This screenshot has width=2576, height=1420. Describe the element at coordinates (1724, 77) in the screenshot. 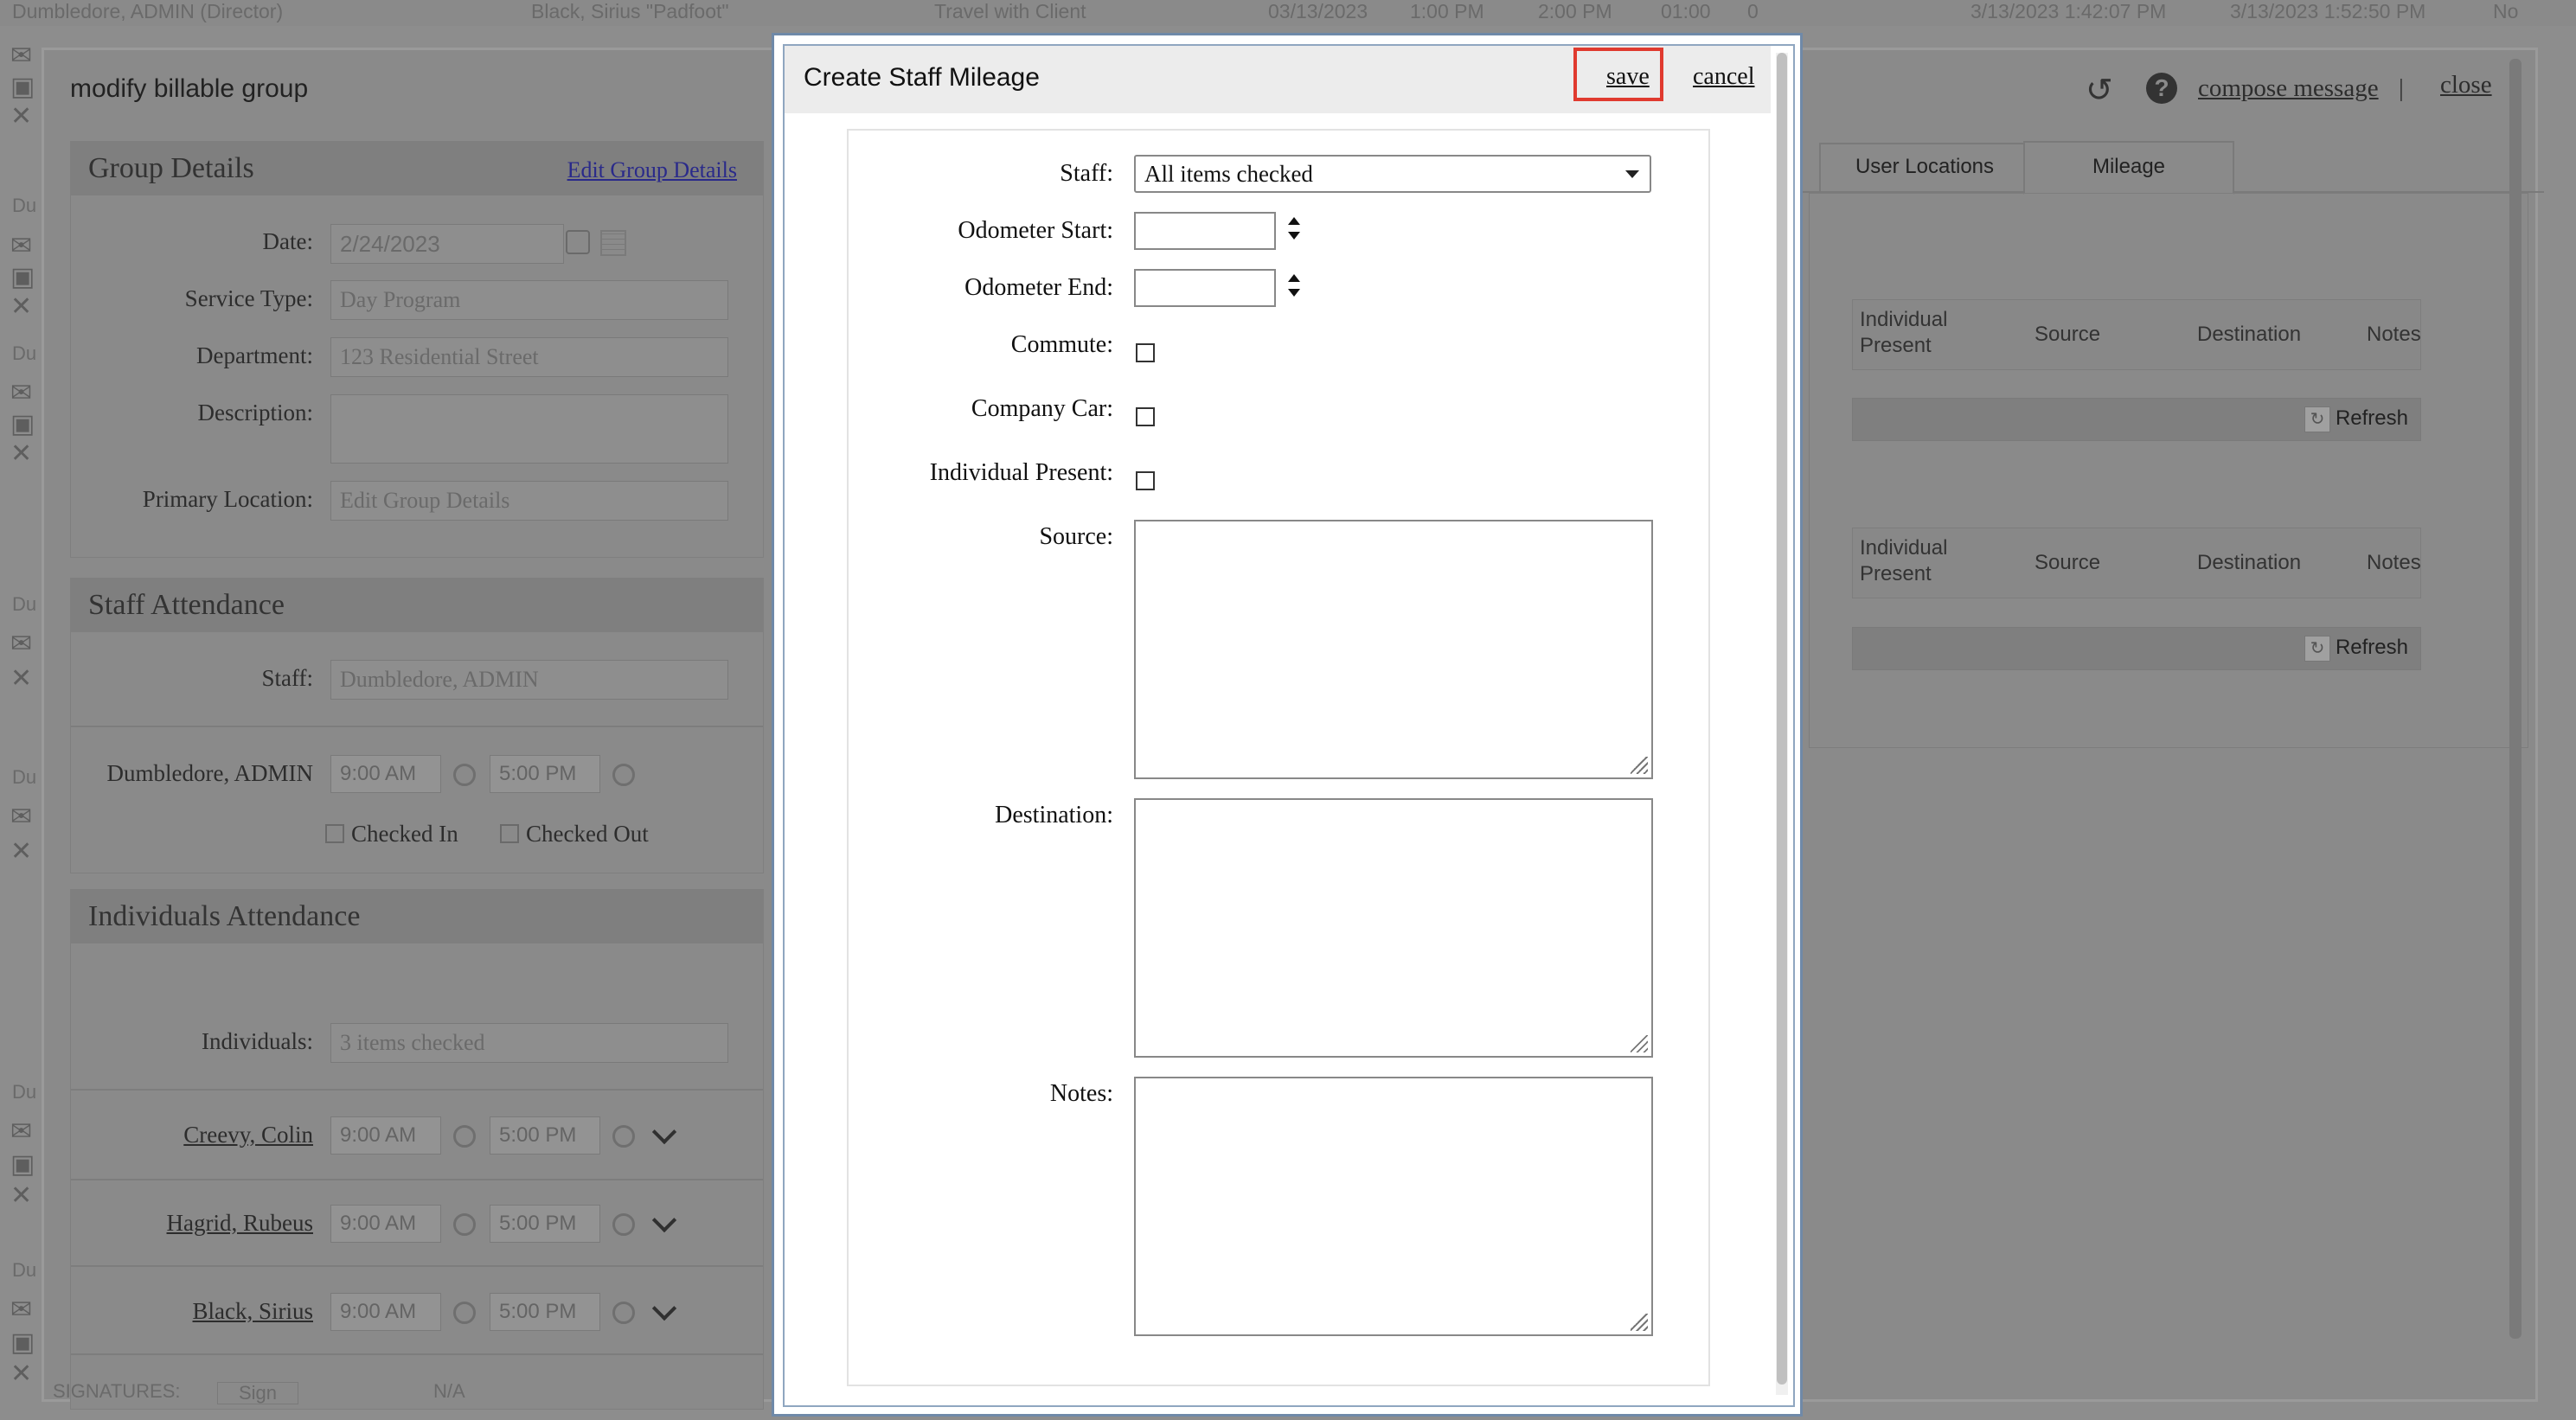

I see `cancel-button: cancel` at that location.